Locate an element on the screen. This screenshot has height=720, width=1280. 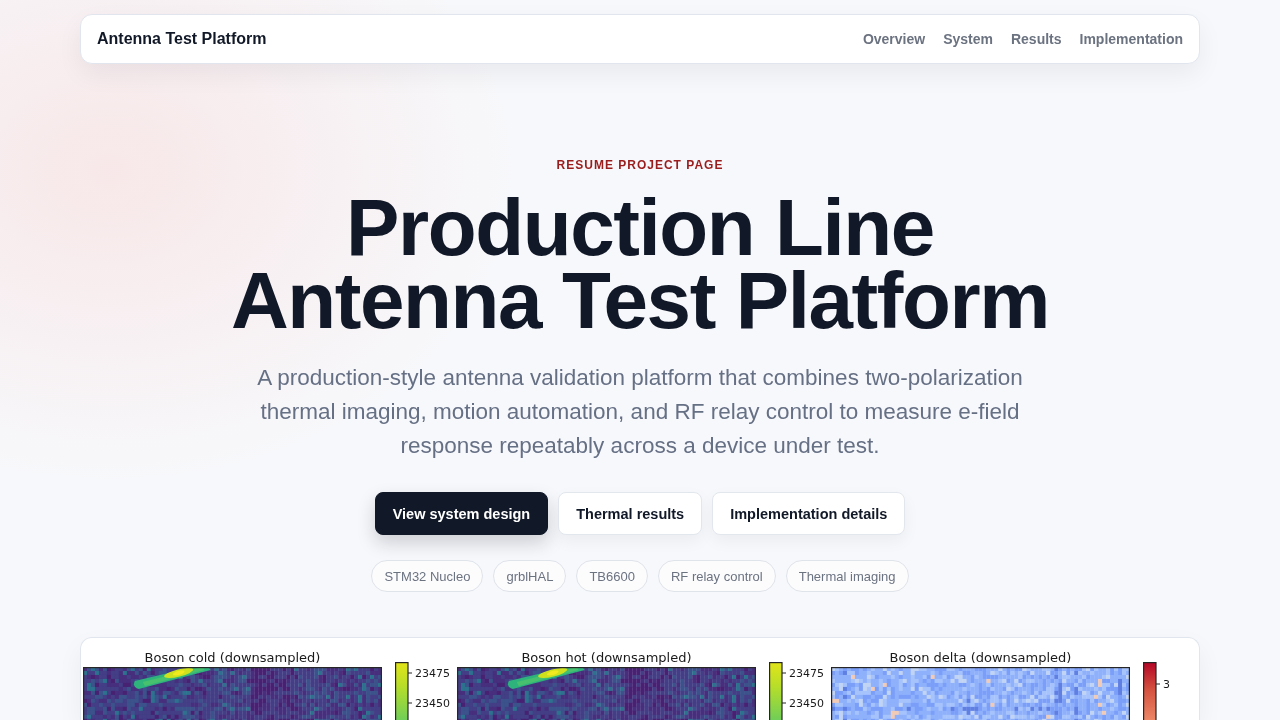
nav-link: System is located at coordinates (968, 39).